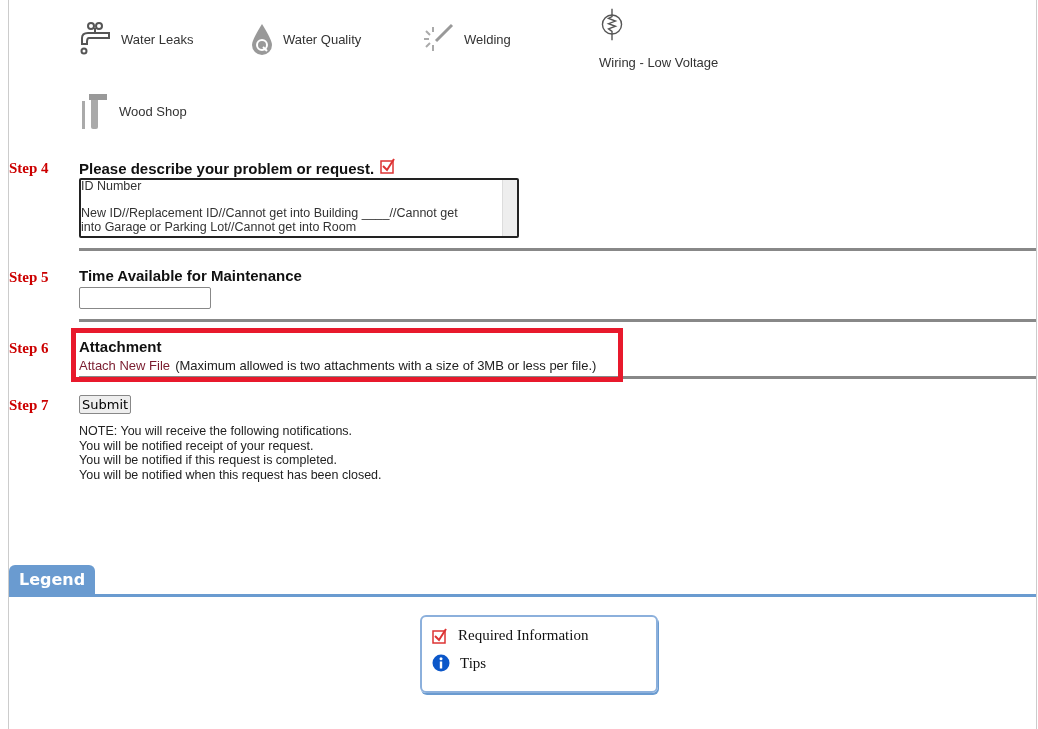 The width and height of the screenshot is (1038, 729). Describe the element at coordinates (299, 208) in the screenshot. I see `description-textarea: ID Number New ID//Replacement ID//Cannot get into Building ____//Cannot get into Garage or Parking Lot//Cannot get into Room` at that location.